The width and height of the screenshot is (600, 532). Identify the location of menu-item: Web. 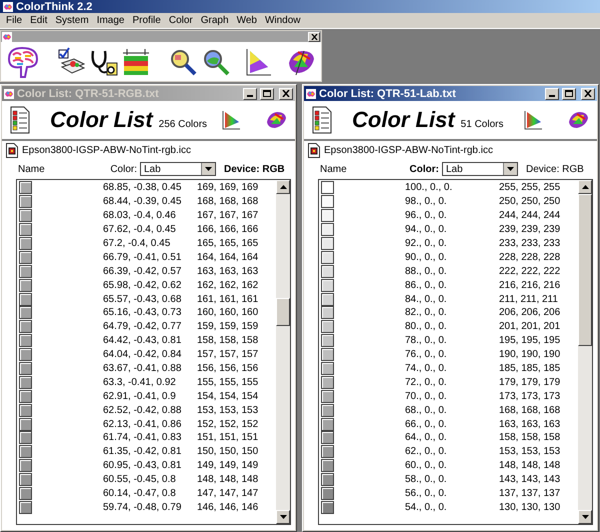
(246, 20).